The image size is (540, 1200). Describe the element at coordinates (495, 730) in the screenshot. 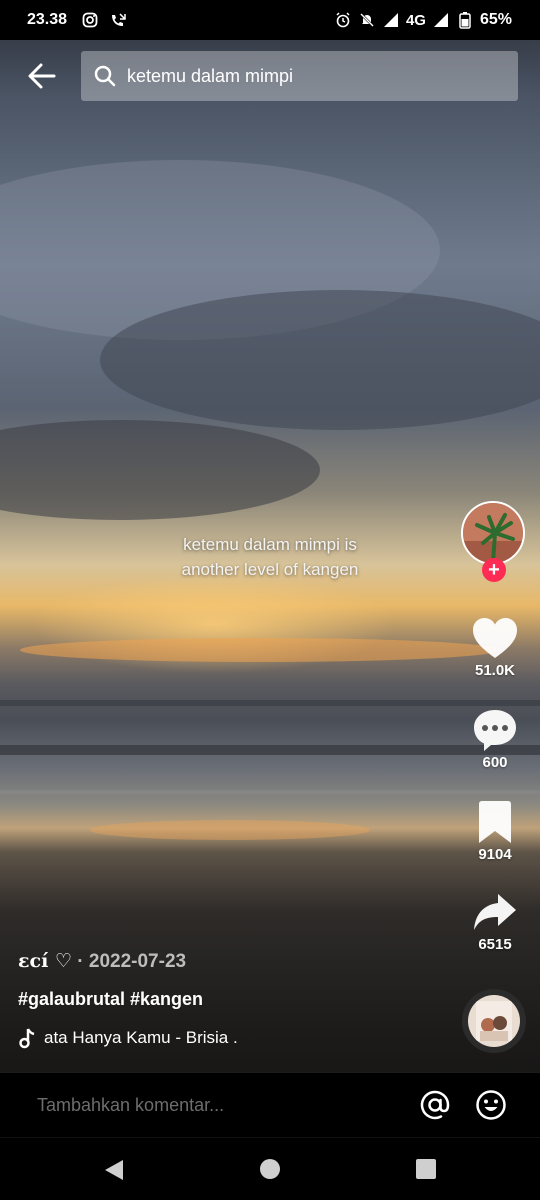

I see `comment-icon` at that location.